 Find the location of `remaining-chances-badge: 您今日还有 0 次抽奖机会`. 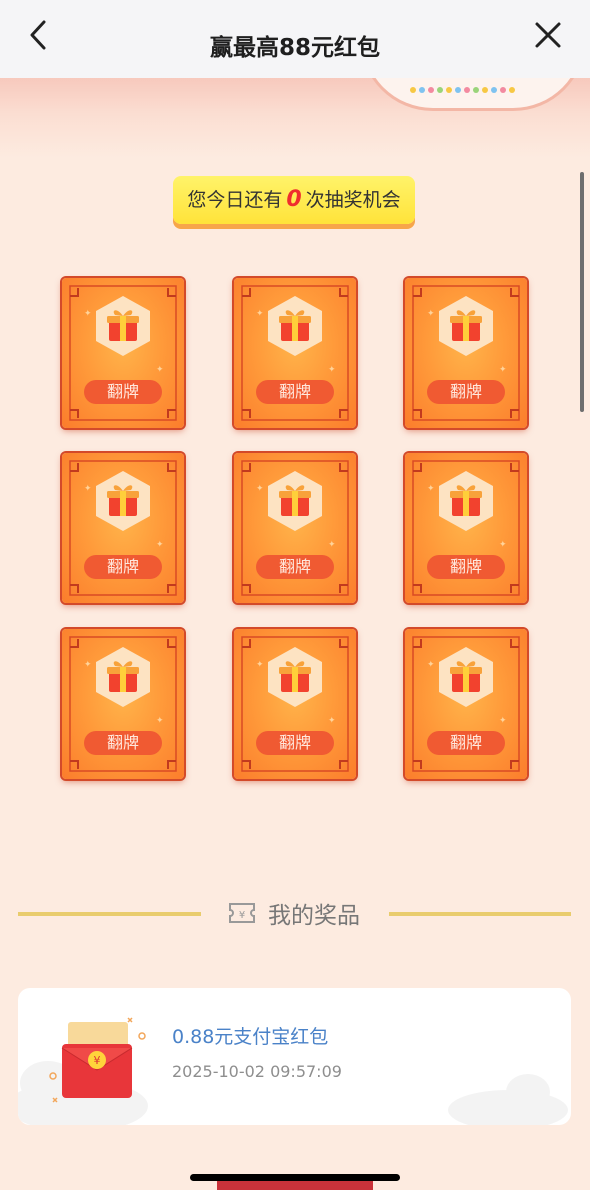

remaining-chances-badge: 您今日还有 0 次抽奖机会 is located at coordinates (294, 200).